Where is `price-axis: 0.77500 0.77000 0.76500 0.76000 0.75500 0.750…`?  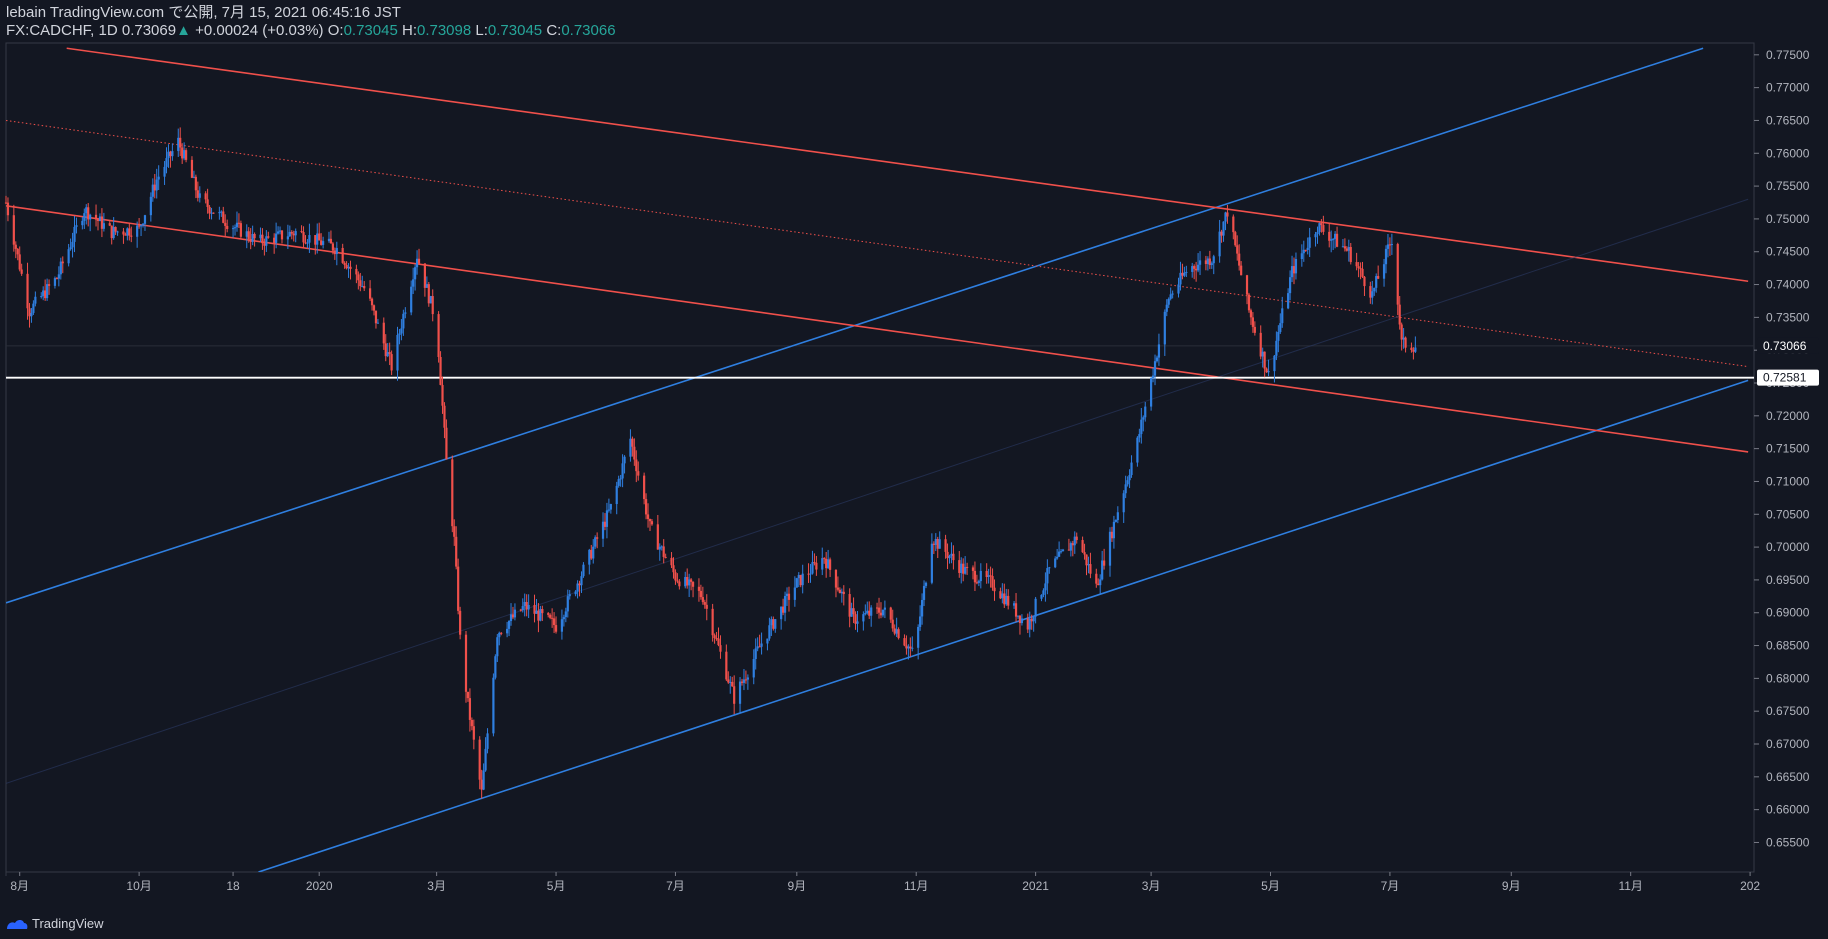
price-axis: 0.77500 0.77000 0.76500 0.76000 0.75500 0.750… is located at coordinates (1786, 449).